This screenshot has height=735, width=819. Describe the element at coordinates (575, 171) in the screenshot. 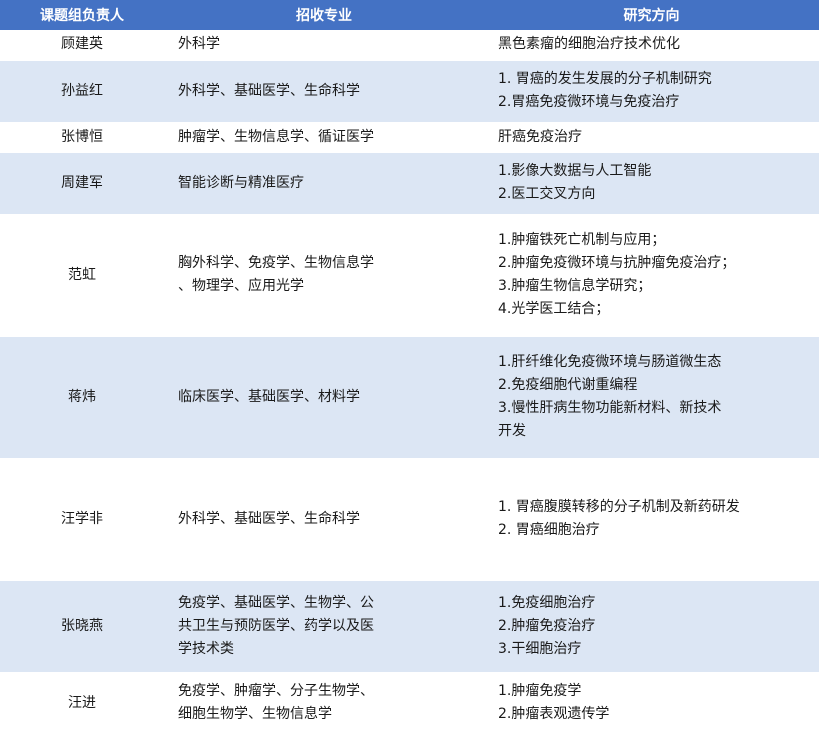

I see `direction-line: 1.影像大数据与人工智能` at that location.